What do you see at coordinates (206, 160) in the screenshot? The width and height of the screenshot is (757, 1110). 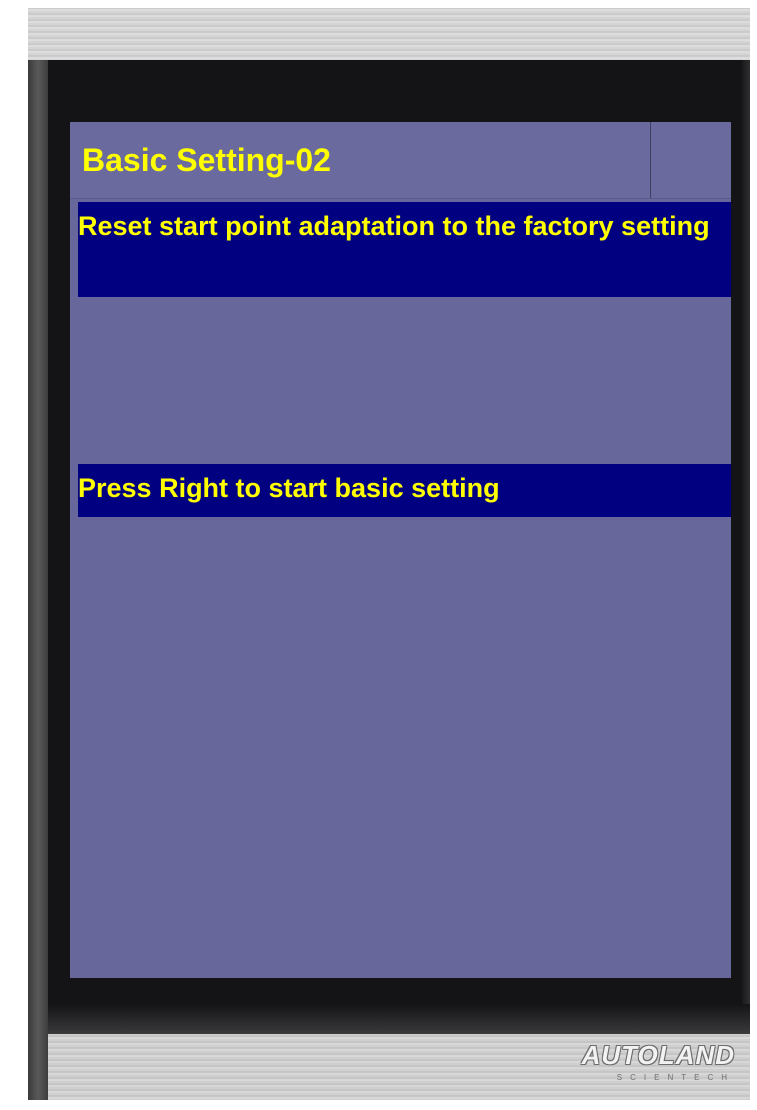 I see `page-title: Basic Setting-02` at bounding box center [206, 160].